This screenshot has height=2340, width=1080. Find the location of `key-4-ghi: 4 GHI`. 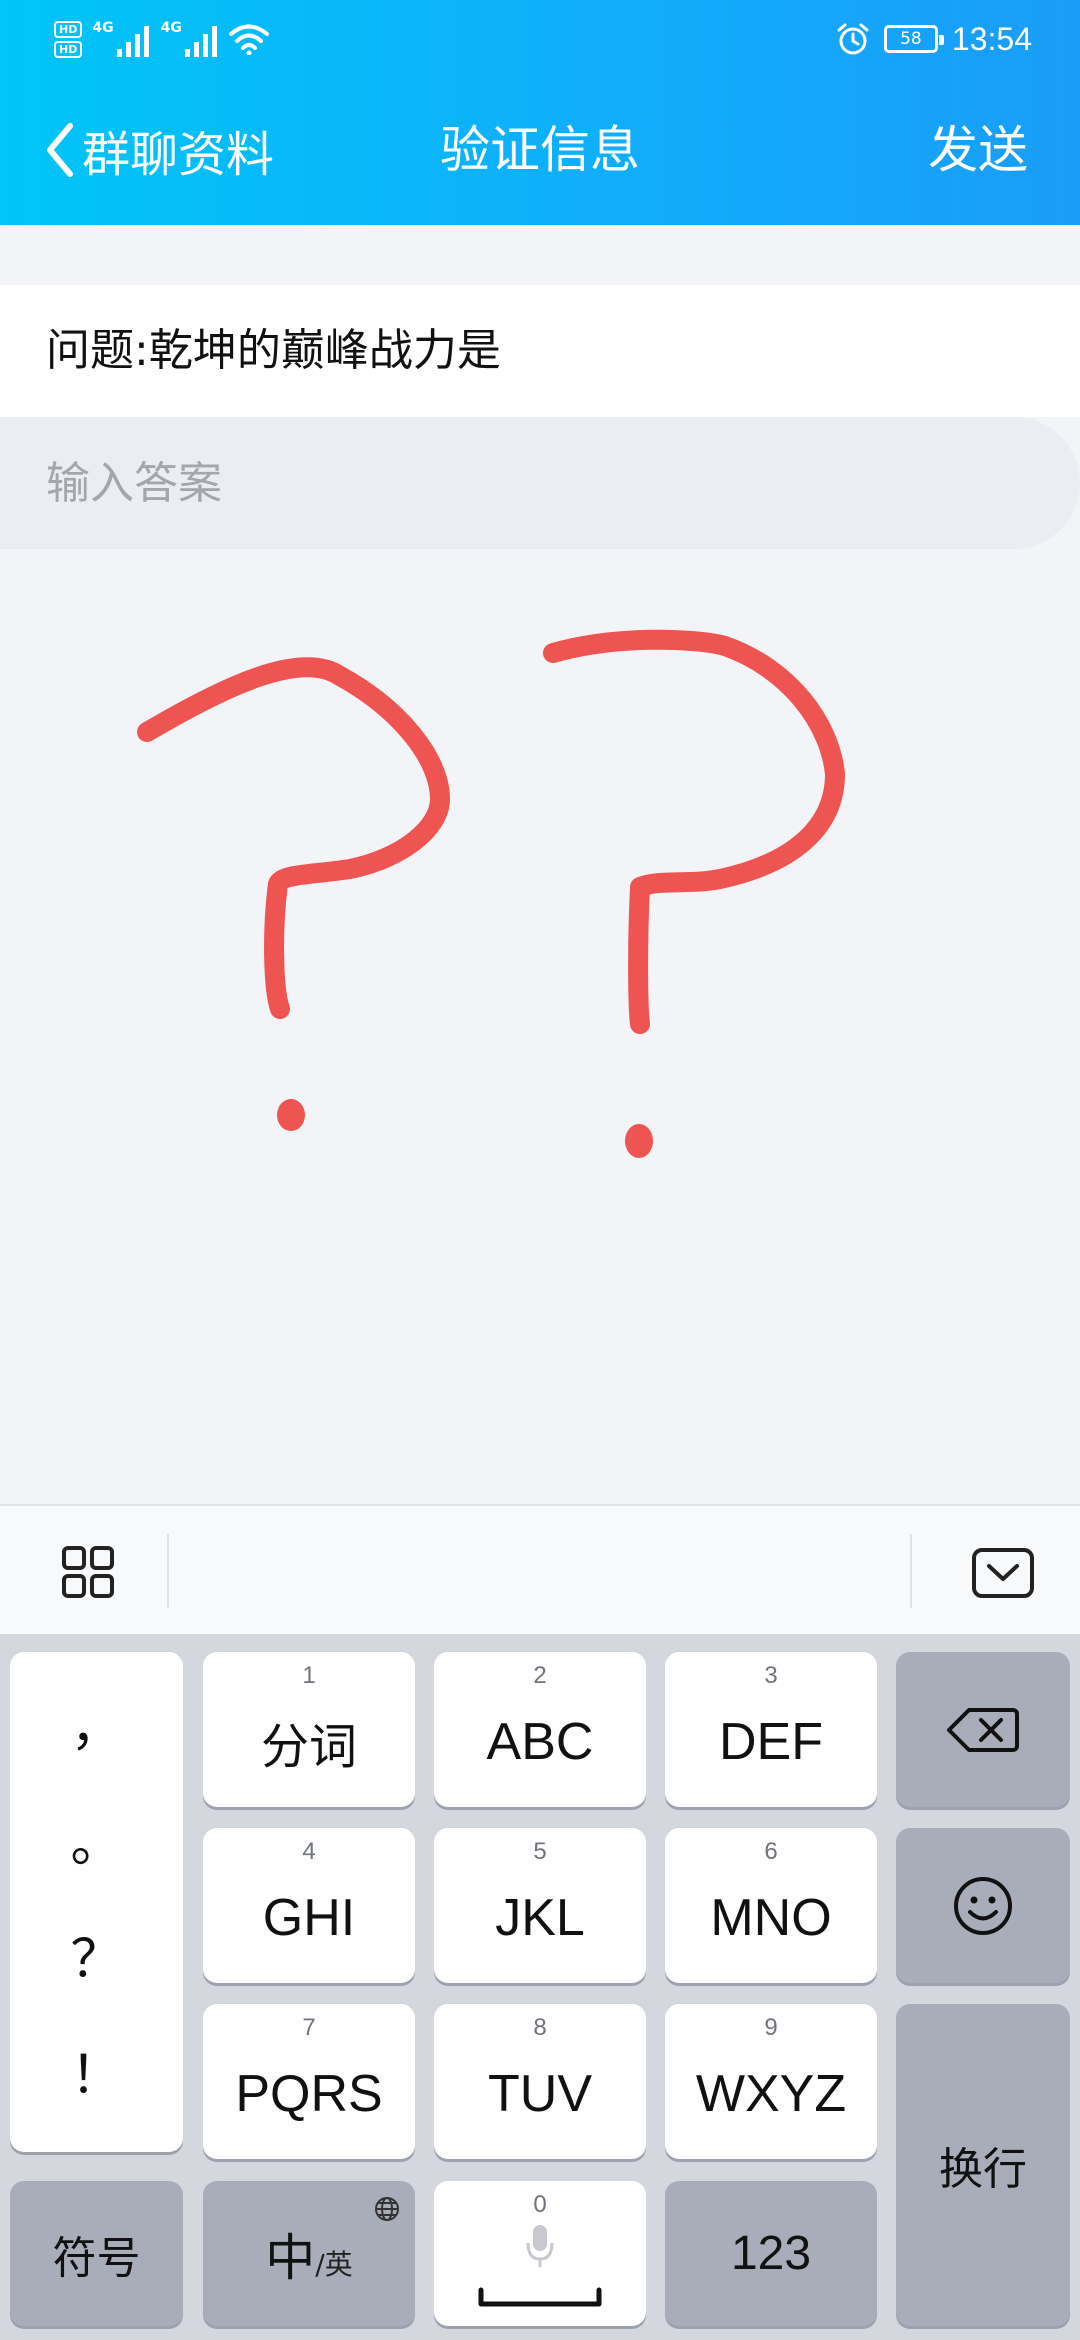

key-4-ghi: 4 GHI is located at coordinates (309, 1905).